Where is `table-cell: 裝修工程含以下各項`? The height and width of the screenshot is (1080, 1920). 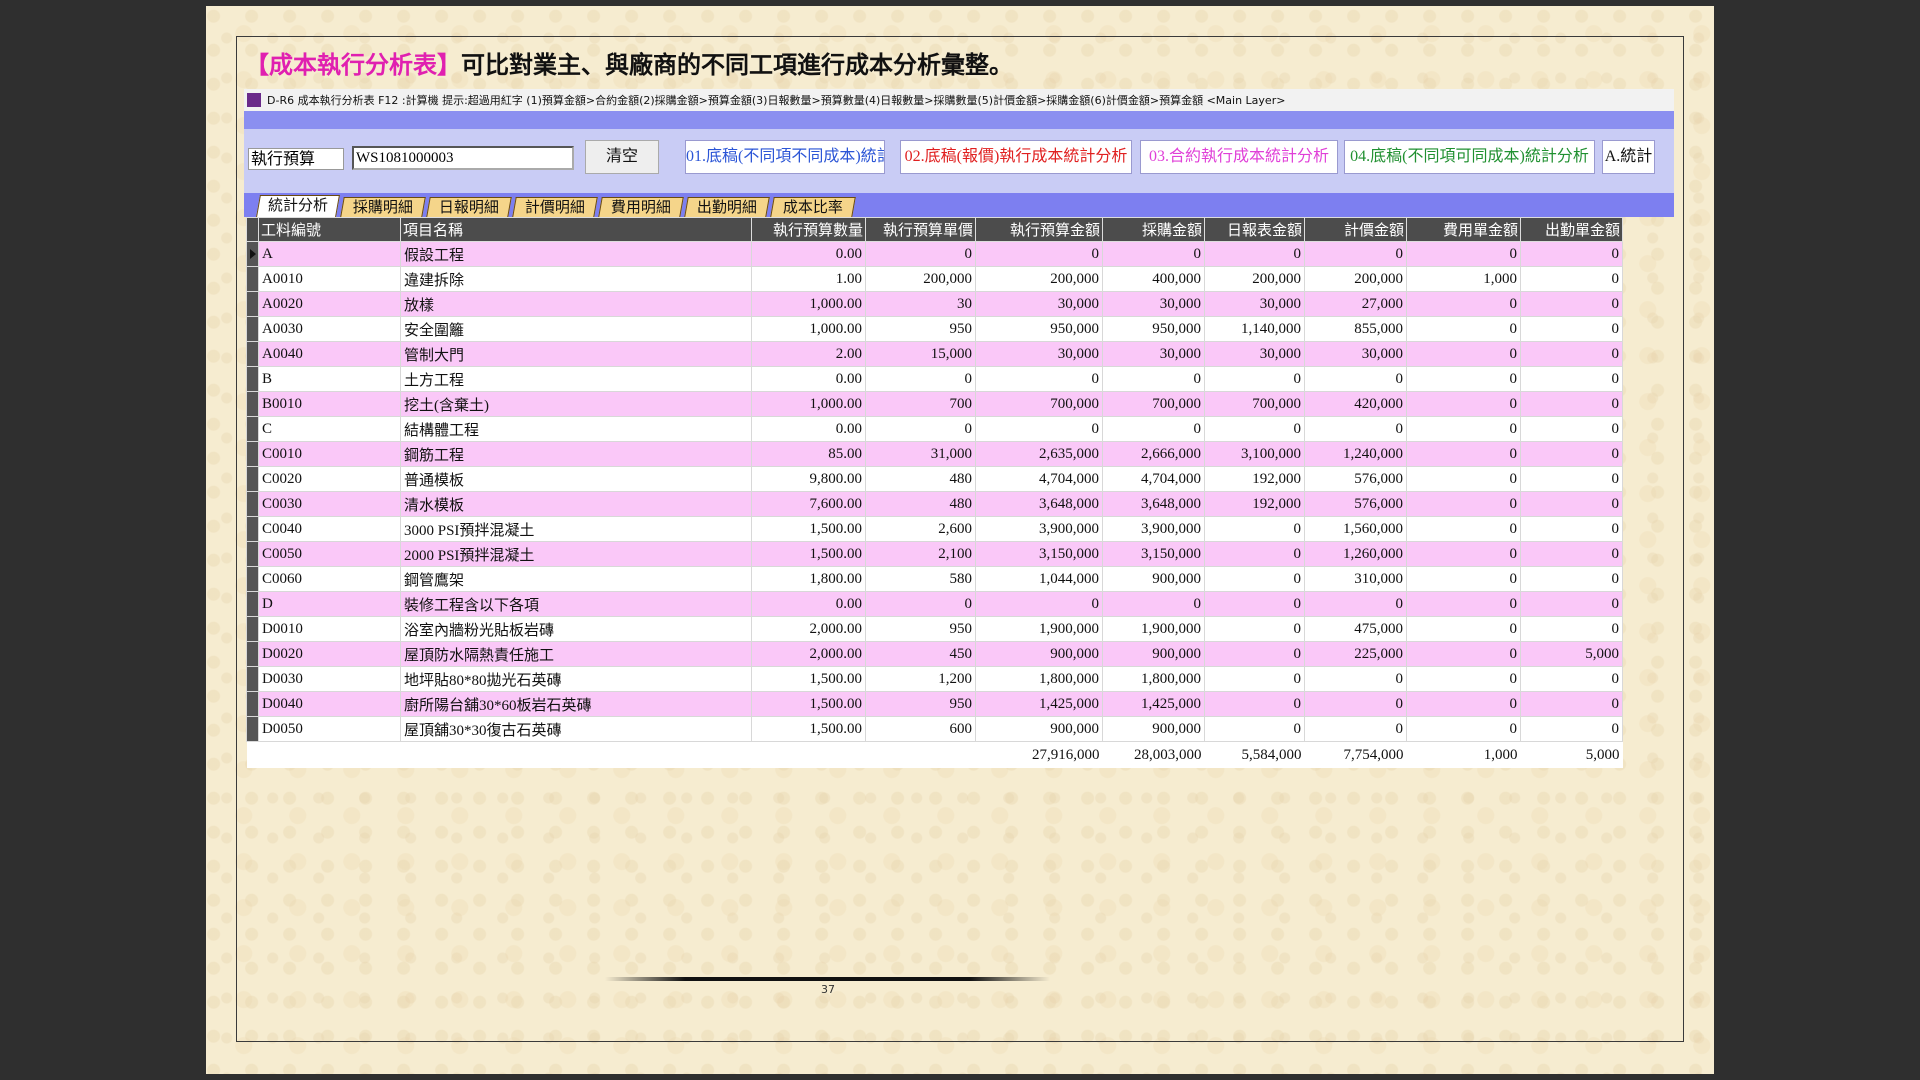
table-cell: 裝修工程含以下各項 is located at coordinates (576, 604).